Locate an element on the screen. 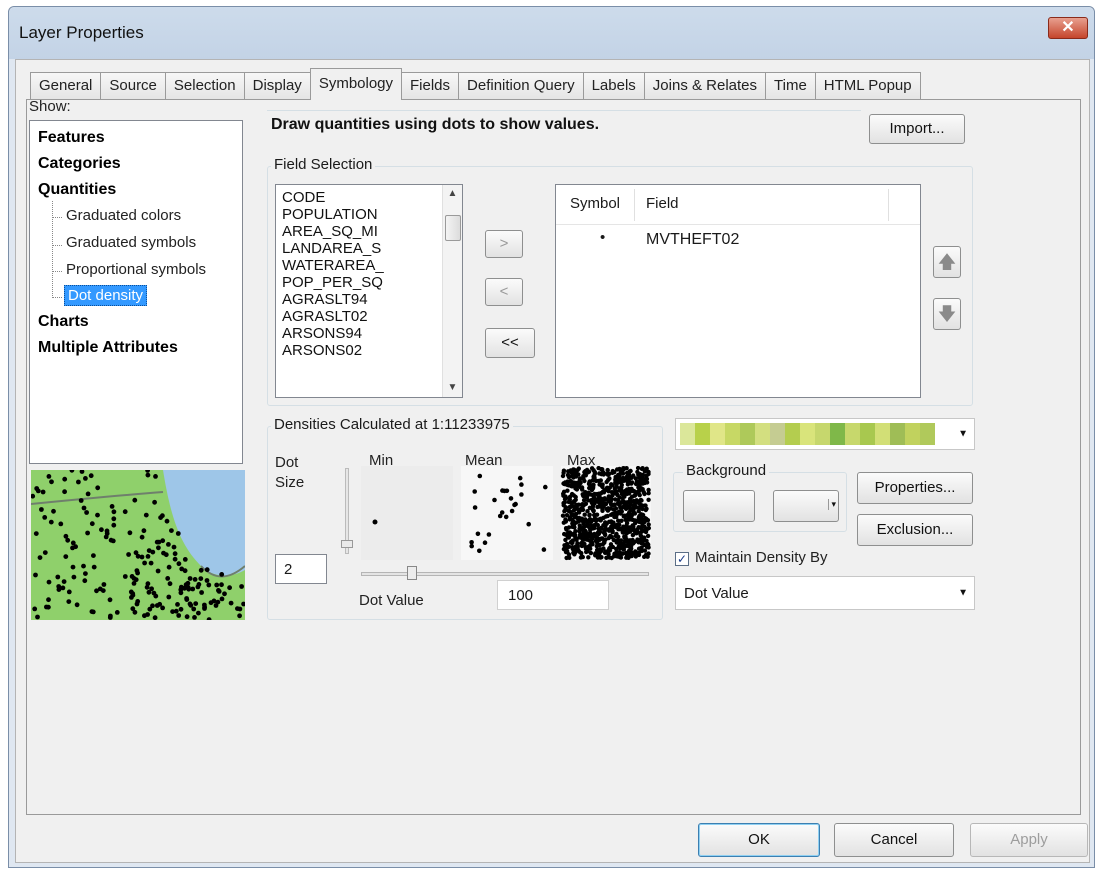  symbol-column-header: Symbol is located at coordinates (595, 203).